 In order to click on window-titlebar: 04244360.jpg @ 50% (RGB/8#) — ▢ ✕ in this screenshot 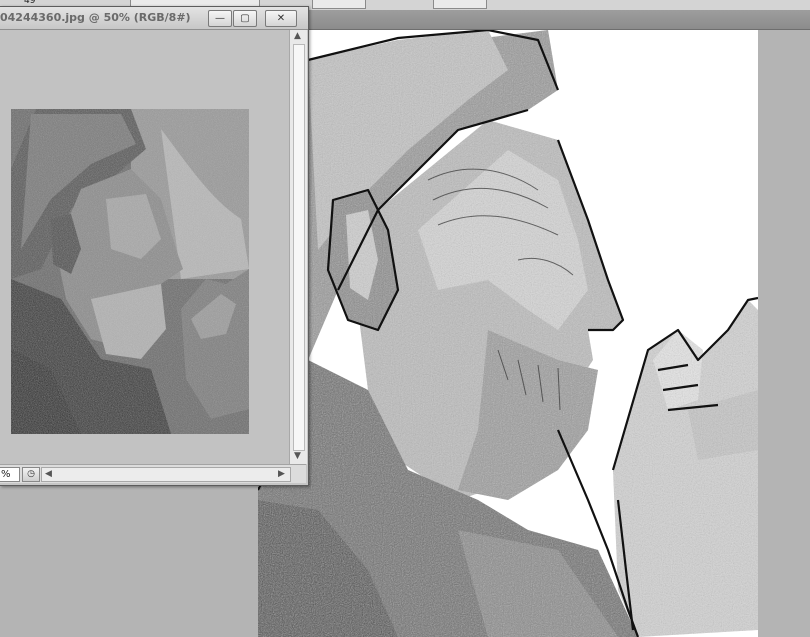, I will do `click(154, 18)`.